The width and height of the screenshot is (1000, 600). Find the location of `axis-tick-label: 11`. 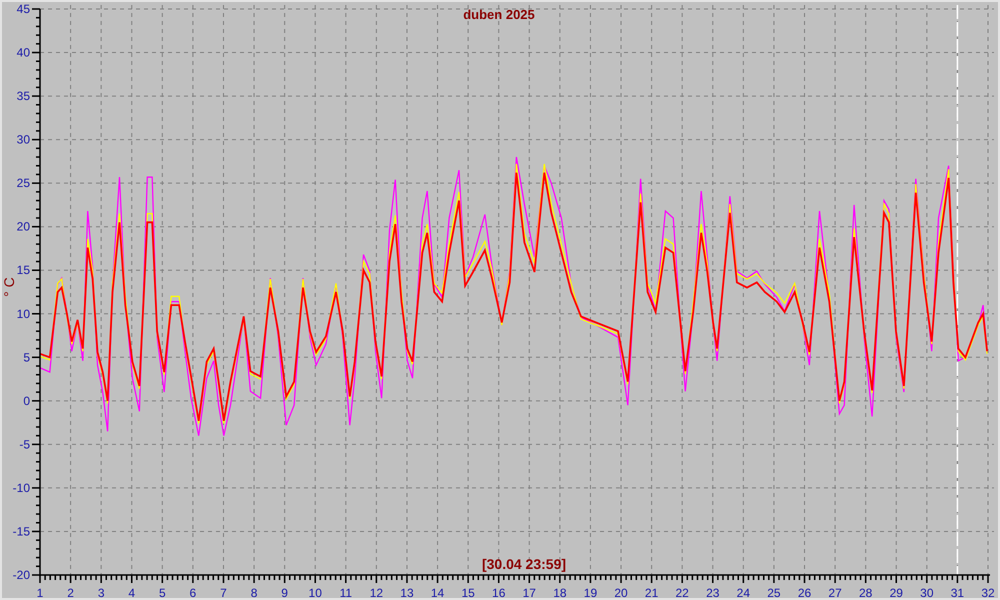

axis-tick-label: 11 is located at coordinates (346, 592).